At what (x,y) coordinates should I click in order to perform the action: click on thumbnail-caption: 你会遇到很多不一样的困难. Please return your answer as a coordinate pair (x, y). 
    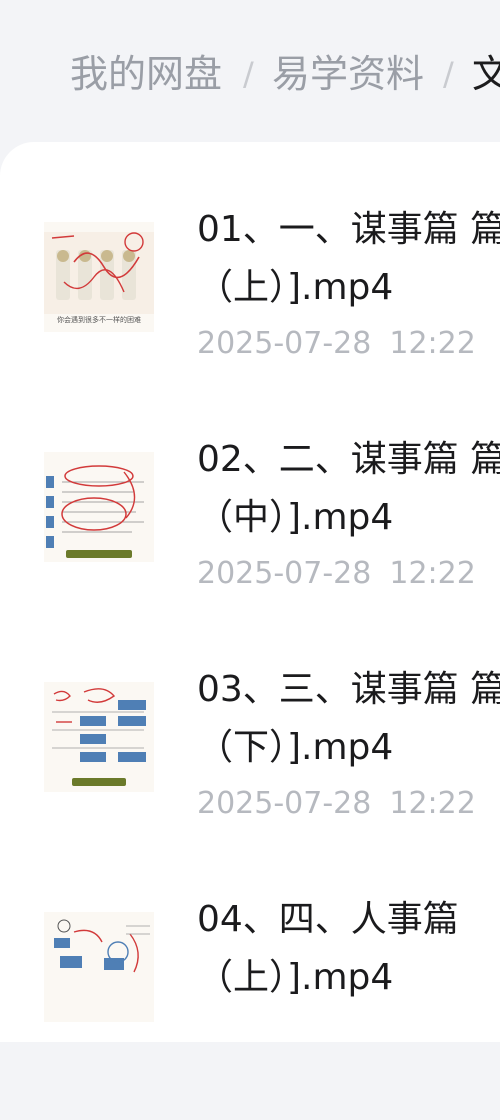
    Looking at the image, I should click on (99, 319).